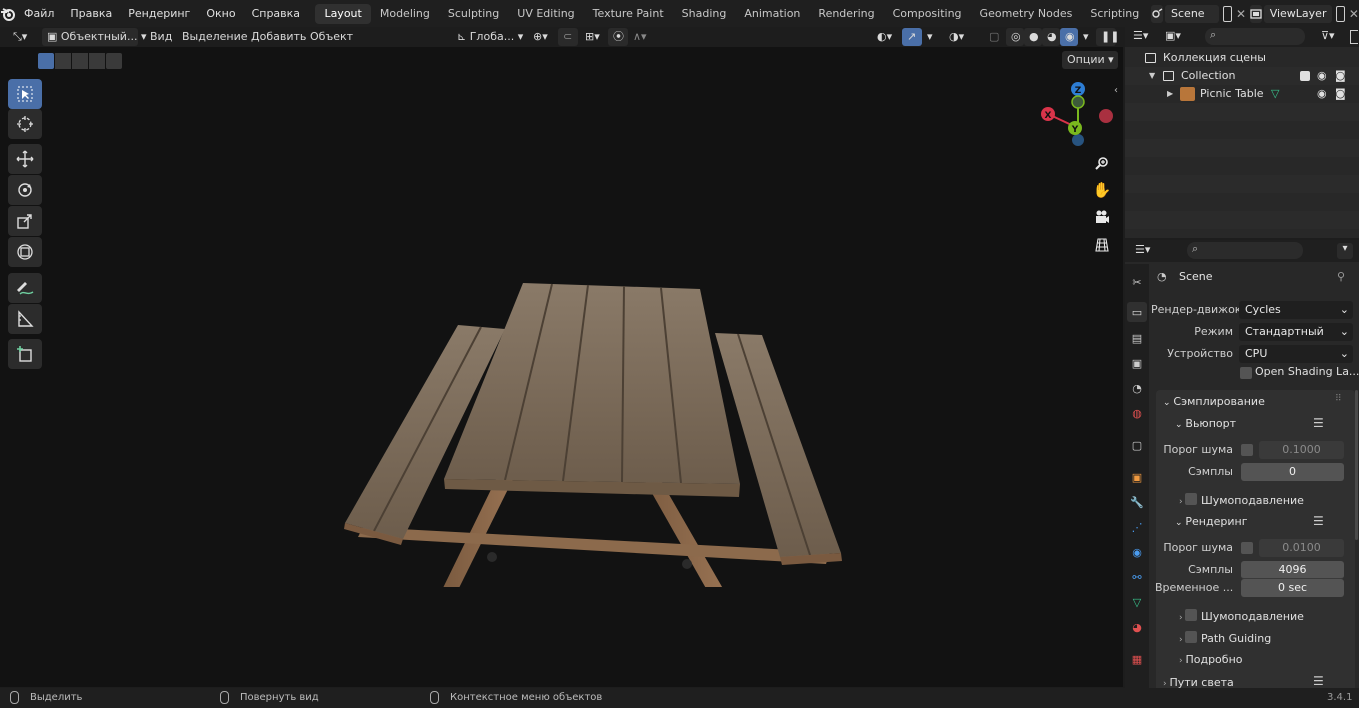  I want to click on outliner-editor-type-icon: ☰▾, so click(1144, 37).